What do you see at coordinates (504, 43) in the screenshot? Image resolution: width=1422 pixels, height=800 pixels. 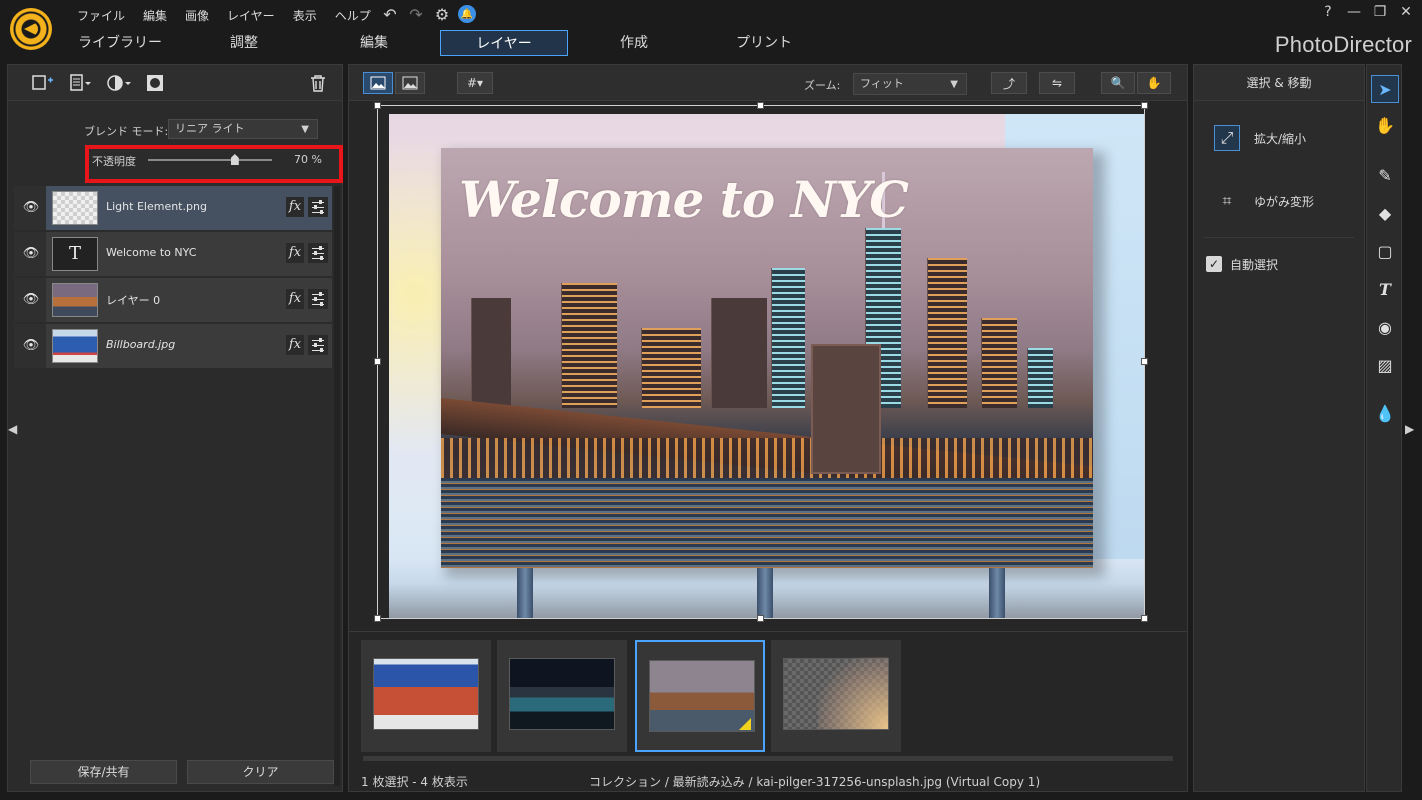 I see `tab-layers: レイヤー` at bounding box center [504, 43].